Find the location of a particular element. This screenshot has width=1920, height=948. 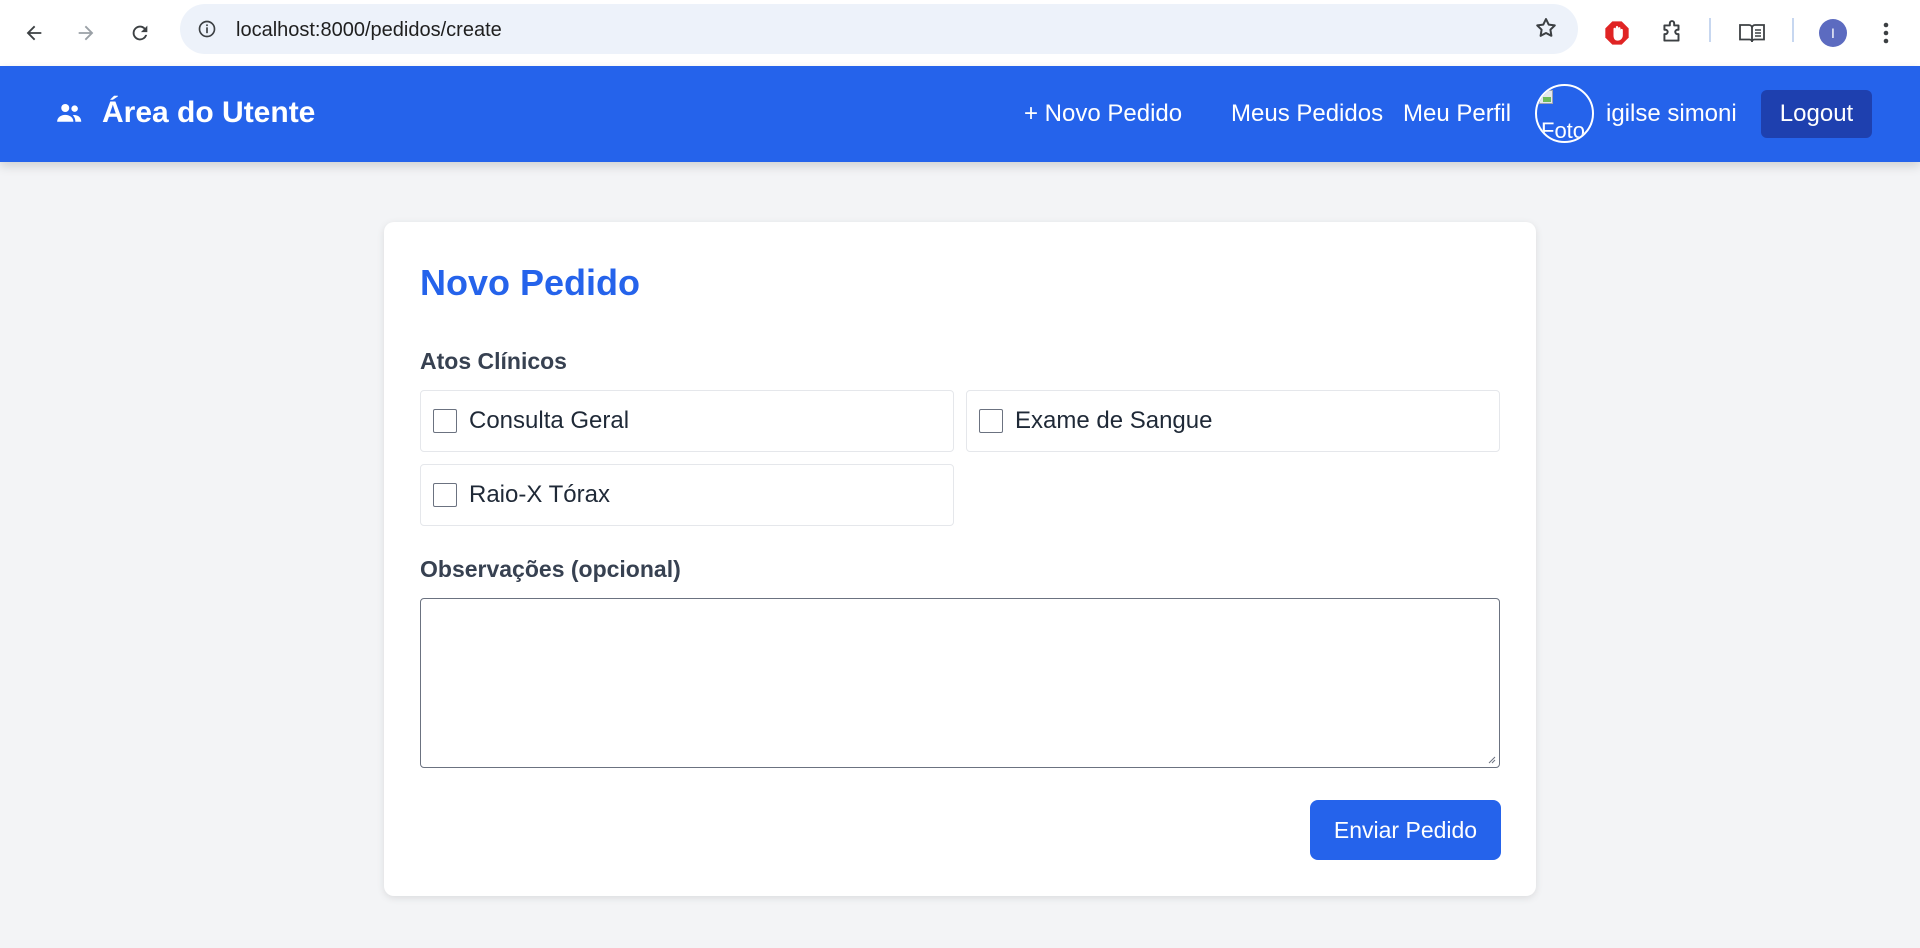

nav-meus-pedidos: Meus Pedidos is located at coordinates (1307, 114).